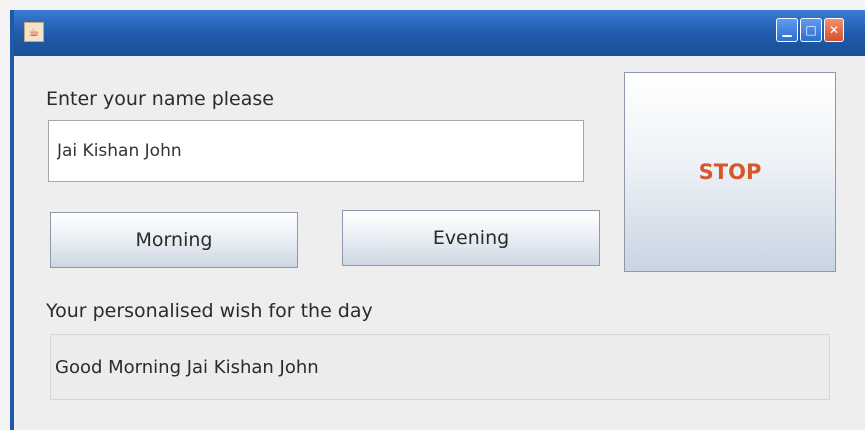 Image resolution: width=865 pixels, height=430 pixels. Describe the element at coordinates (439, 33) in the screenshot. I see `title-bar: ☕ ▁ □ ✕` at that location.